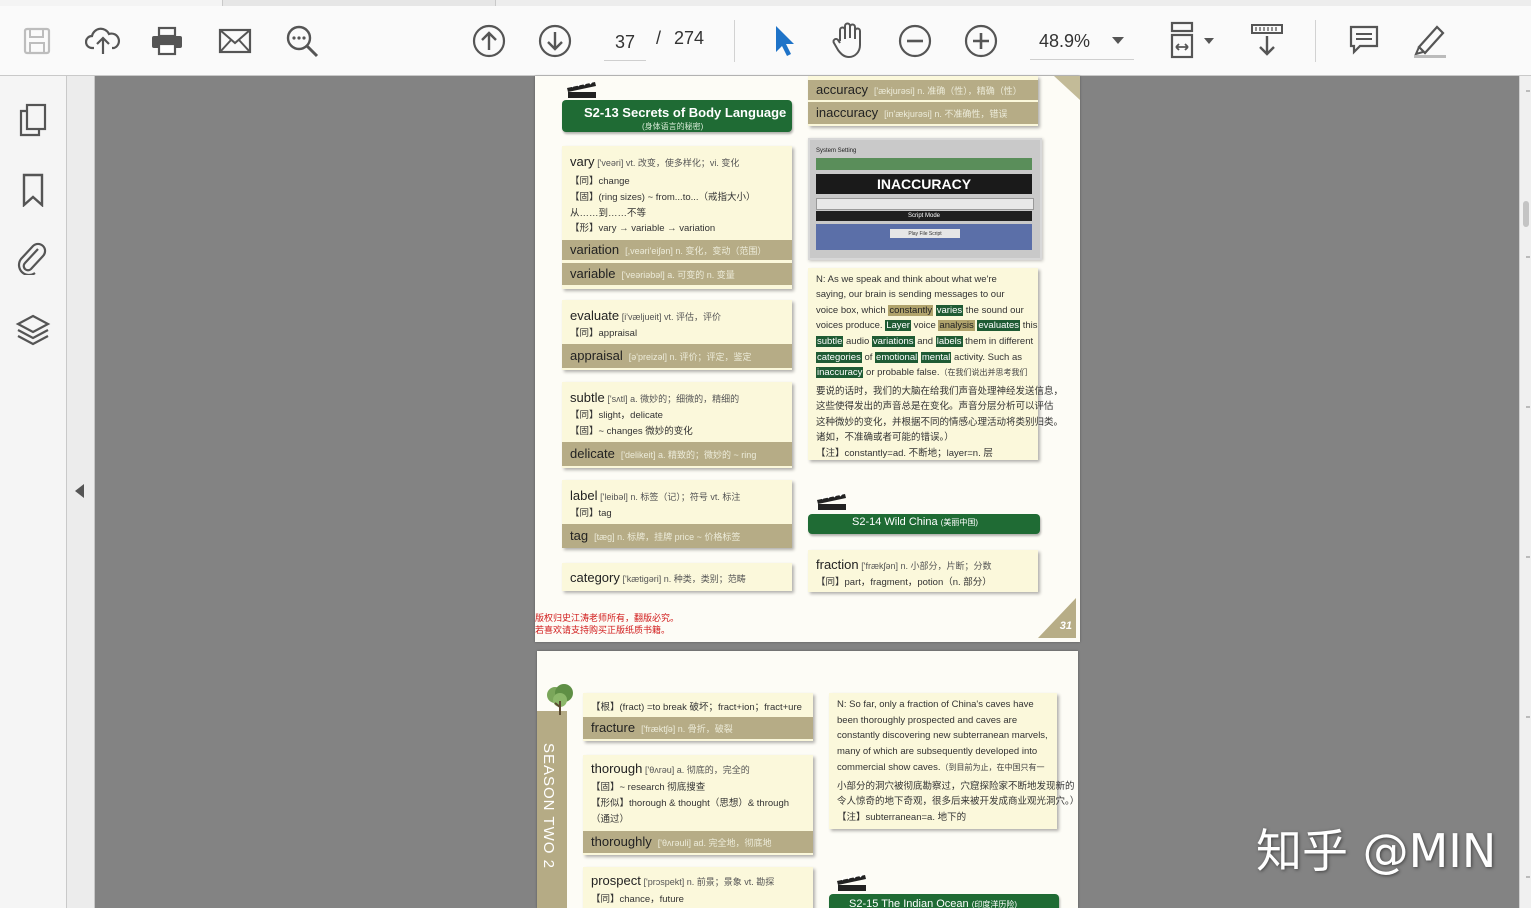  What do you see at coordinates (677, 536) in the screenshot?
I see `vocab-bar-tag: tag [tæg] n. 标牌，挂牌 price ~ 价格标签` at bounding box center [677, 536].